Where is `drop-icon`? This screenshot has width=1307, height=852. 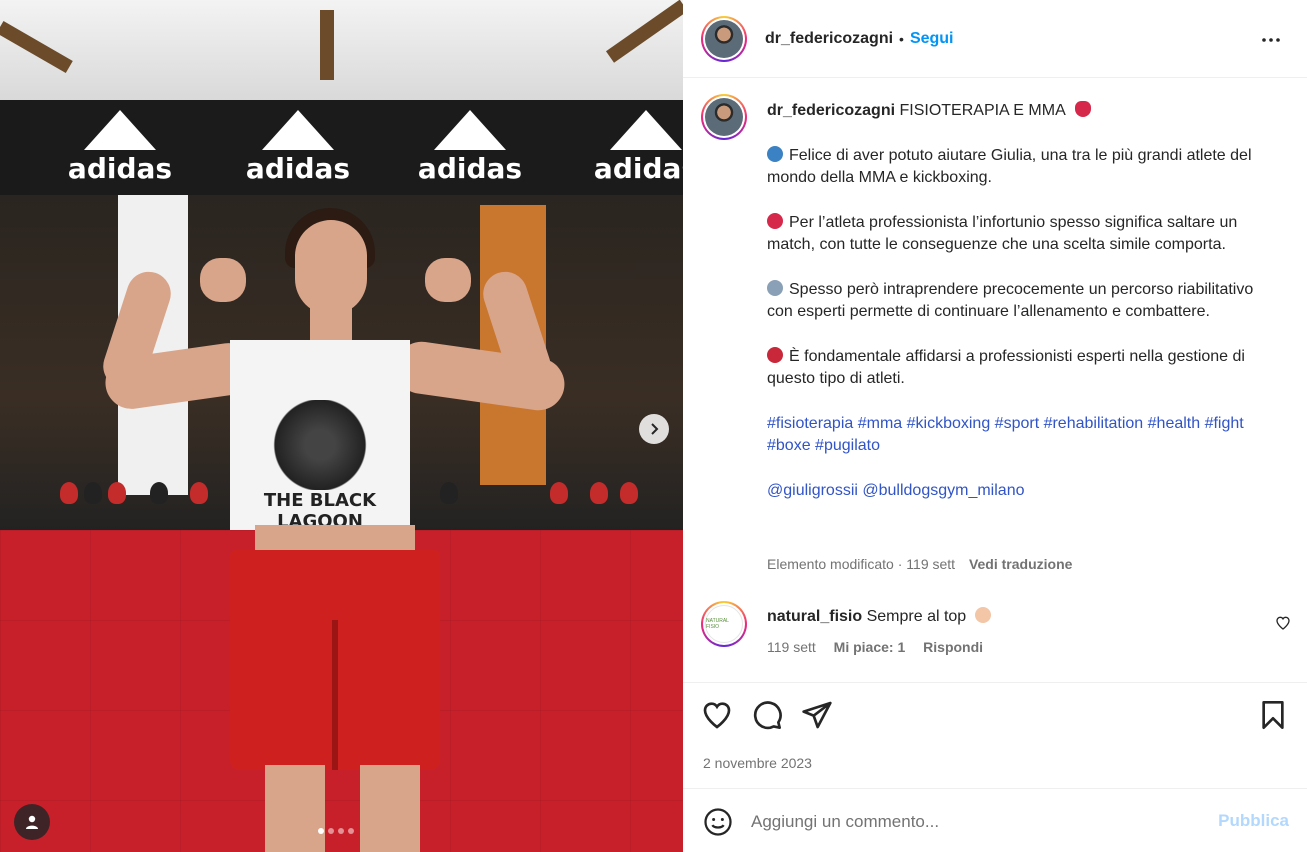 drop-icon is located at coordinates (775, 220).